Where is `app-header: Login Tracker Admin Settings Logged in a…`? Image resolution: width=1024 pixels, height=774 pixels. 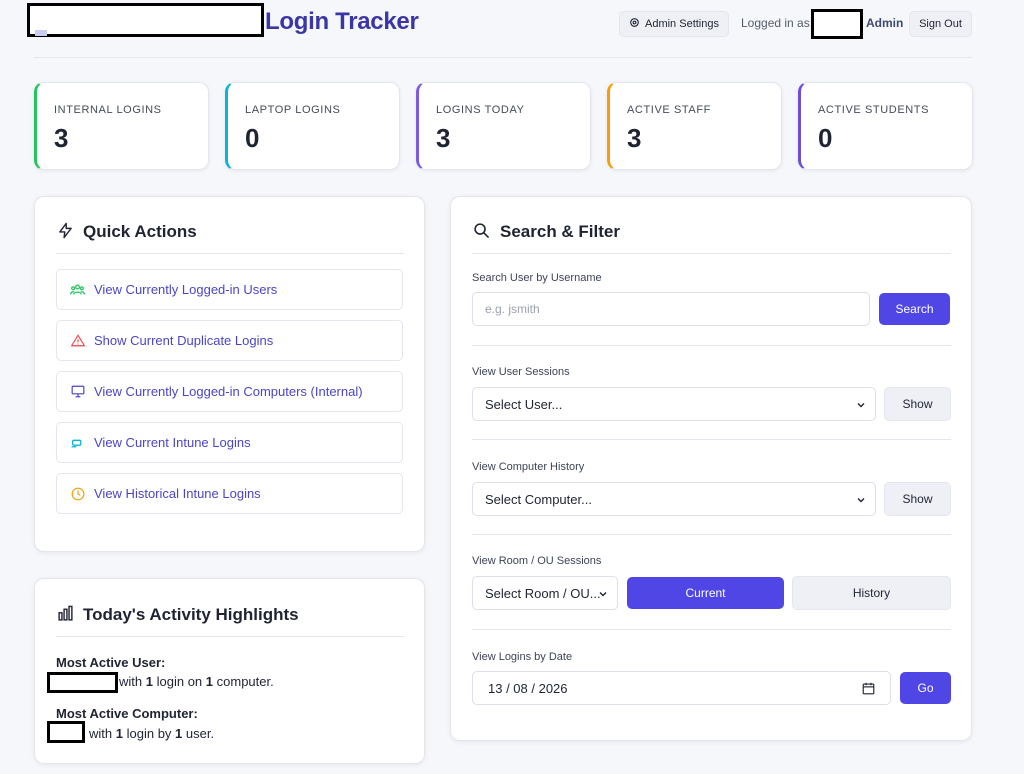
app-header: Login Tracker Admin Settings Logged in a… is located at coordinates (512, 29).